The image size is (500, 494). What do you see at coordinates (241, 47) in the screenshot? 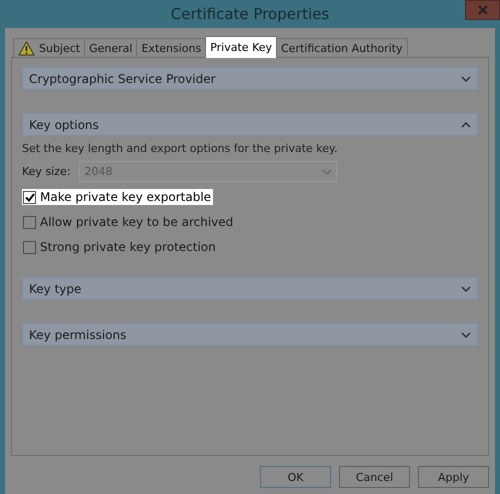
I see `tab: Private Key` at bounding box center [241, 47].